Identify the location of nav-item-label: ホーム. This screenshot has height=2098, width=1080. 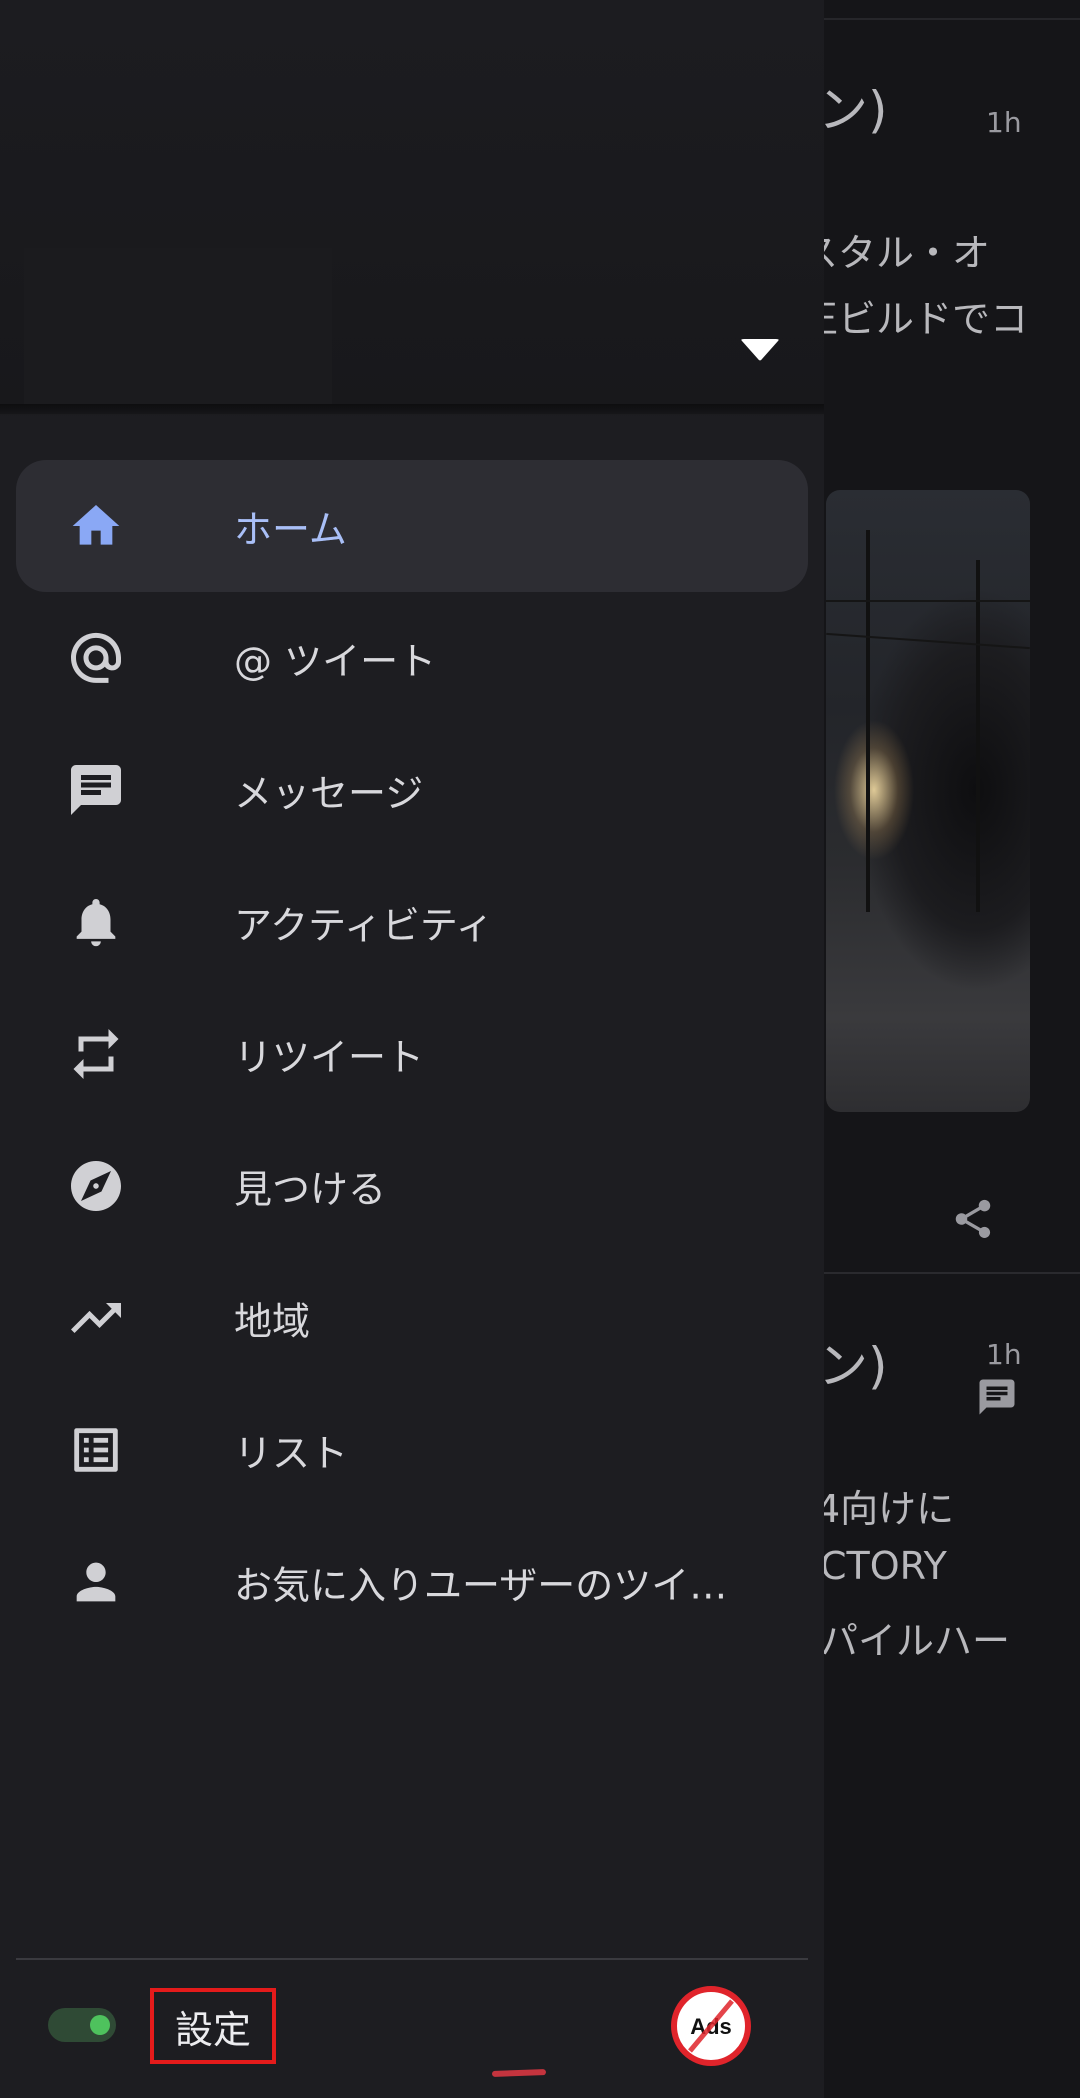
(290, 529).